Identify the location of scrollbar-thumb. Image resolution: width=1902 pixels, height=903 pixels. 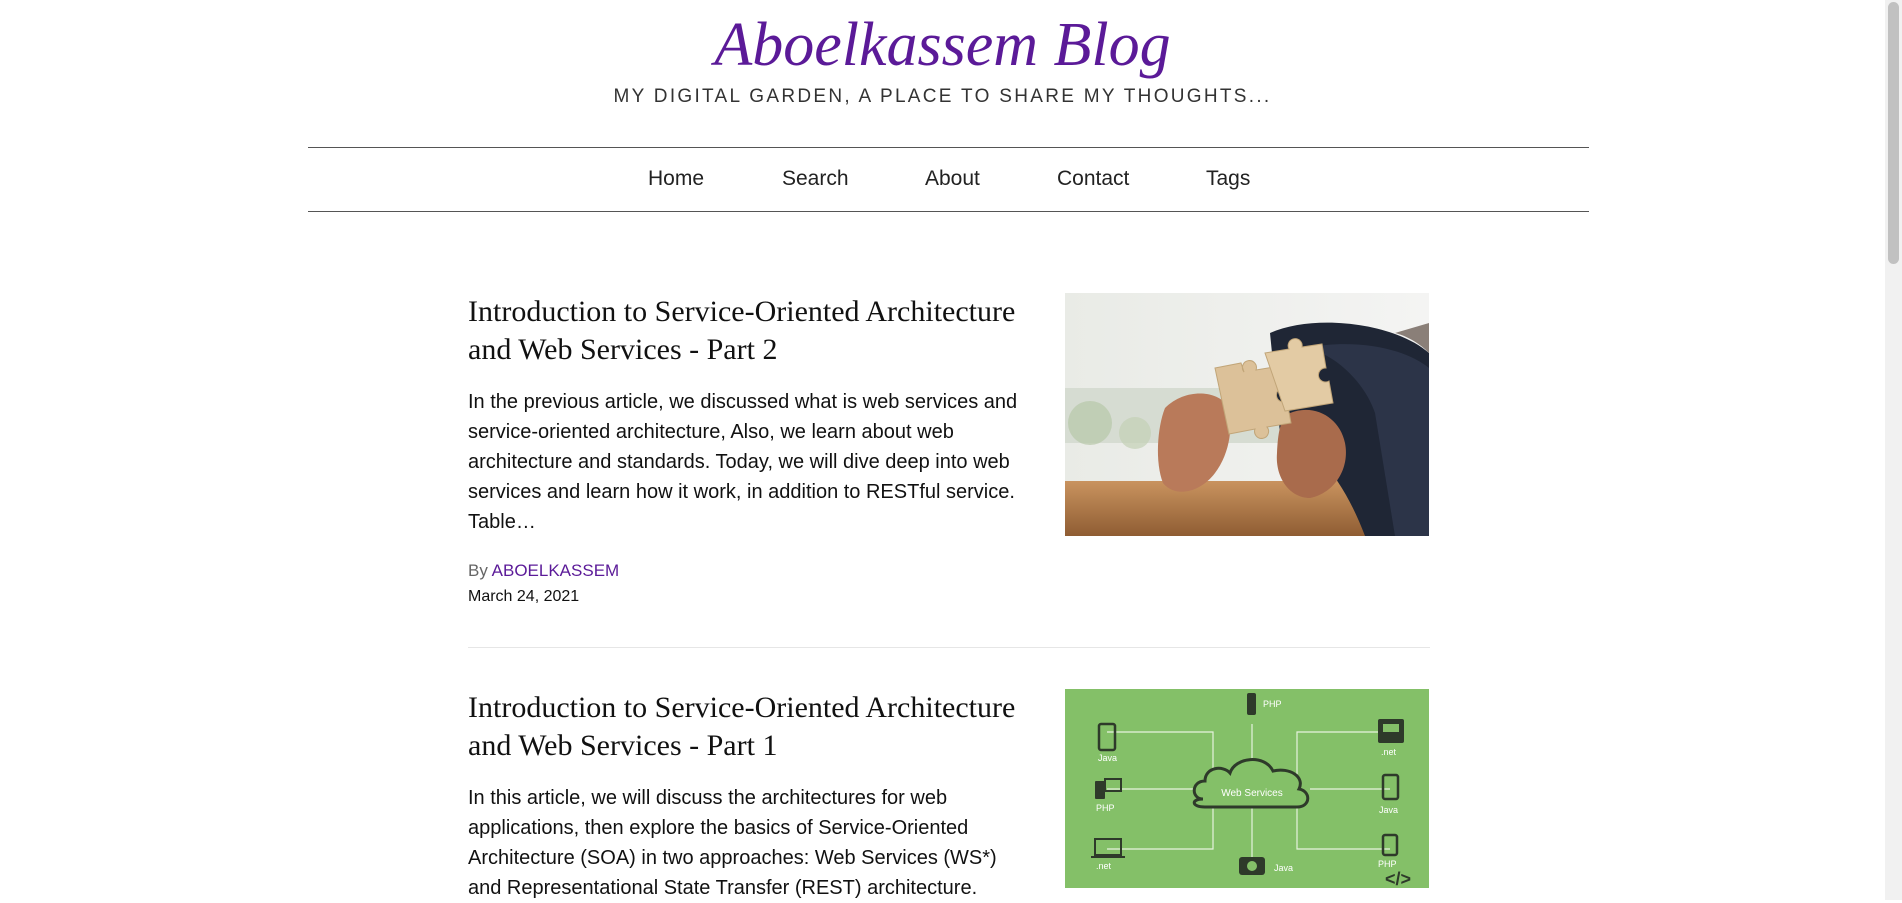
(1893, 133).